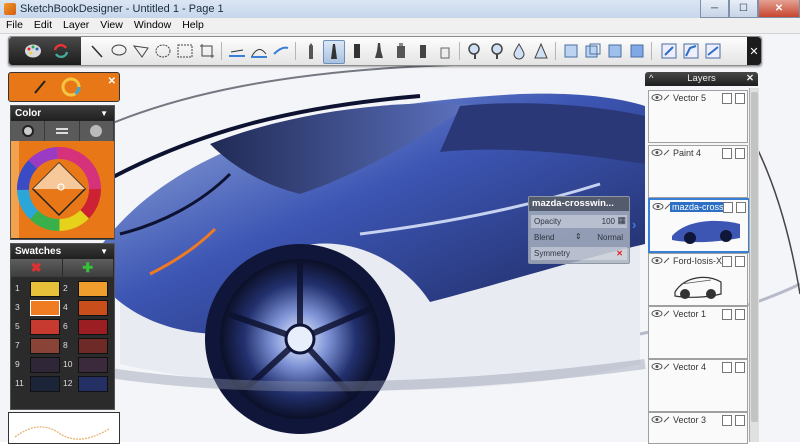  I want to click on layers-scrollbar, so click(754, 265).